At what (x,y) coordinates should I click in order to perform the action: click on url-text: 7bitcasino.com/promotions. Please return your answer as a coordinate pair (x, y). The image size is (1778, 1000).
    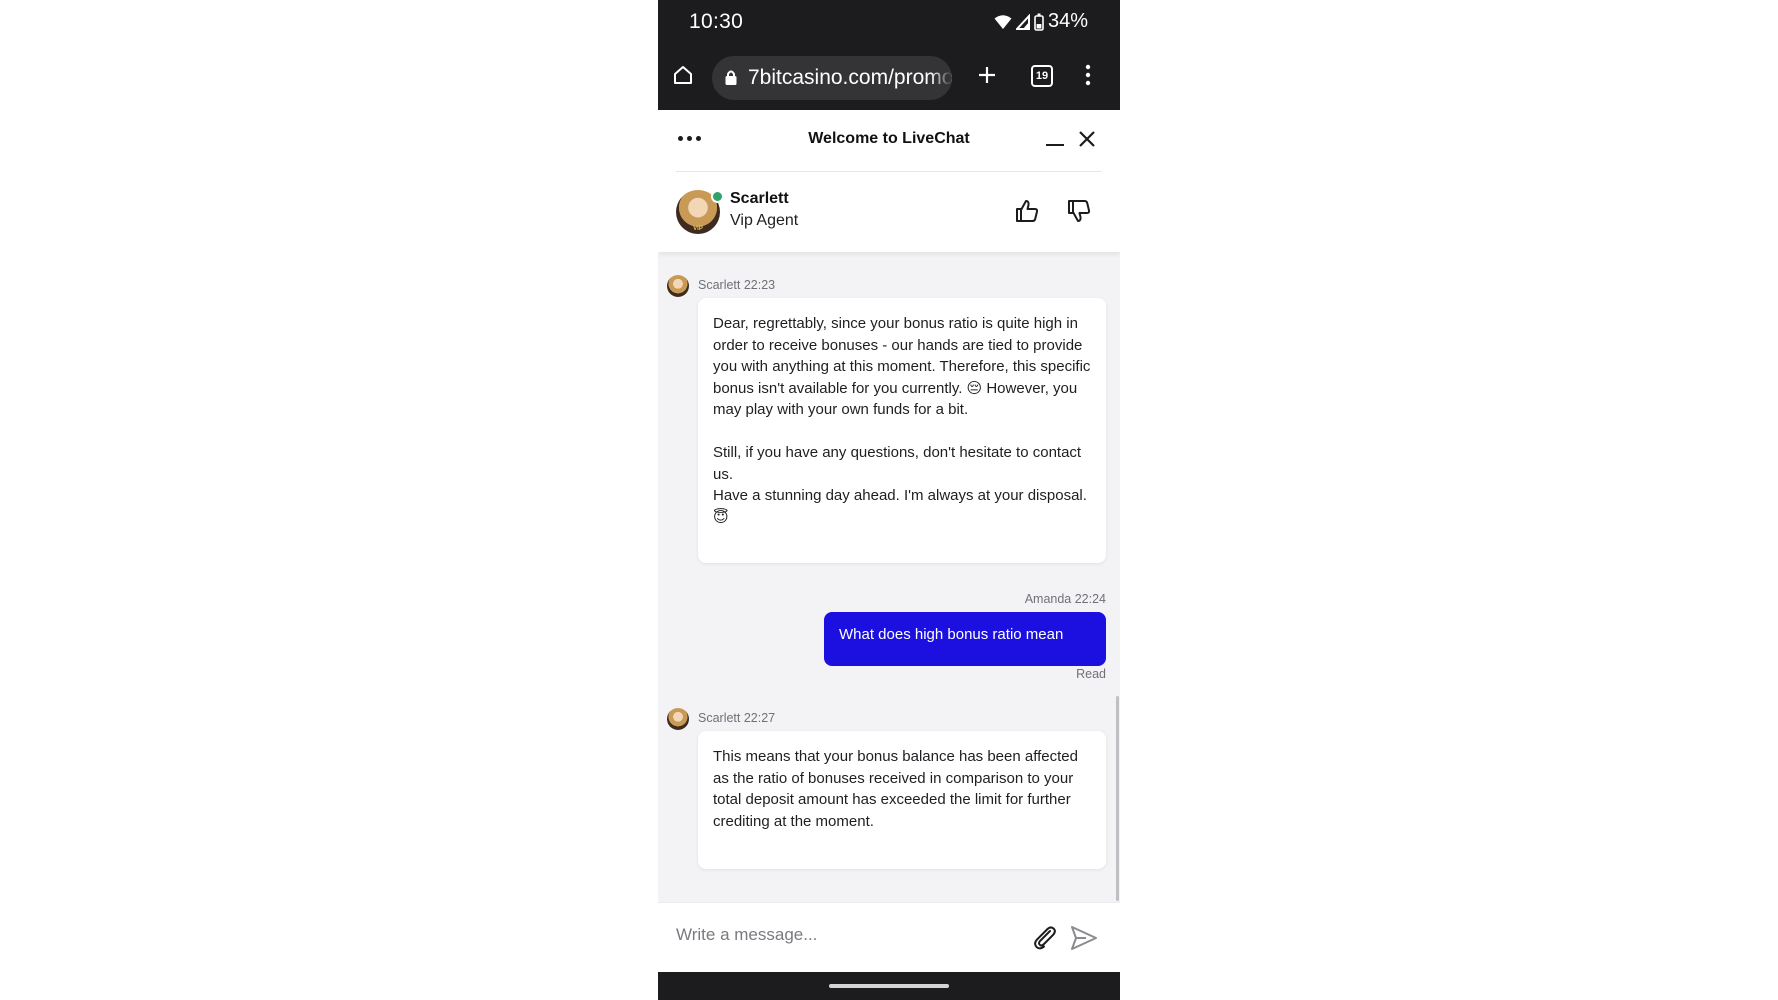
    Looking at the image, I should click on (850, 77).